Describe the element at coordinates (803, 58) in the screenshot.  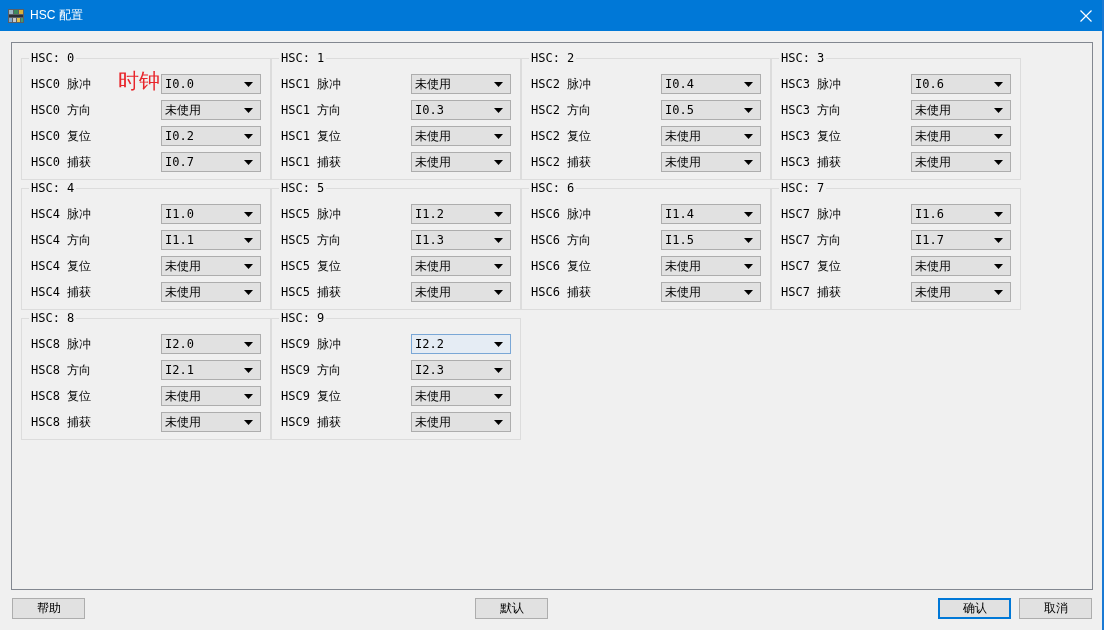
I see `group-title: HSC: 3` at that location.